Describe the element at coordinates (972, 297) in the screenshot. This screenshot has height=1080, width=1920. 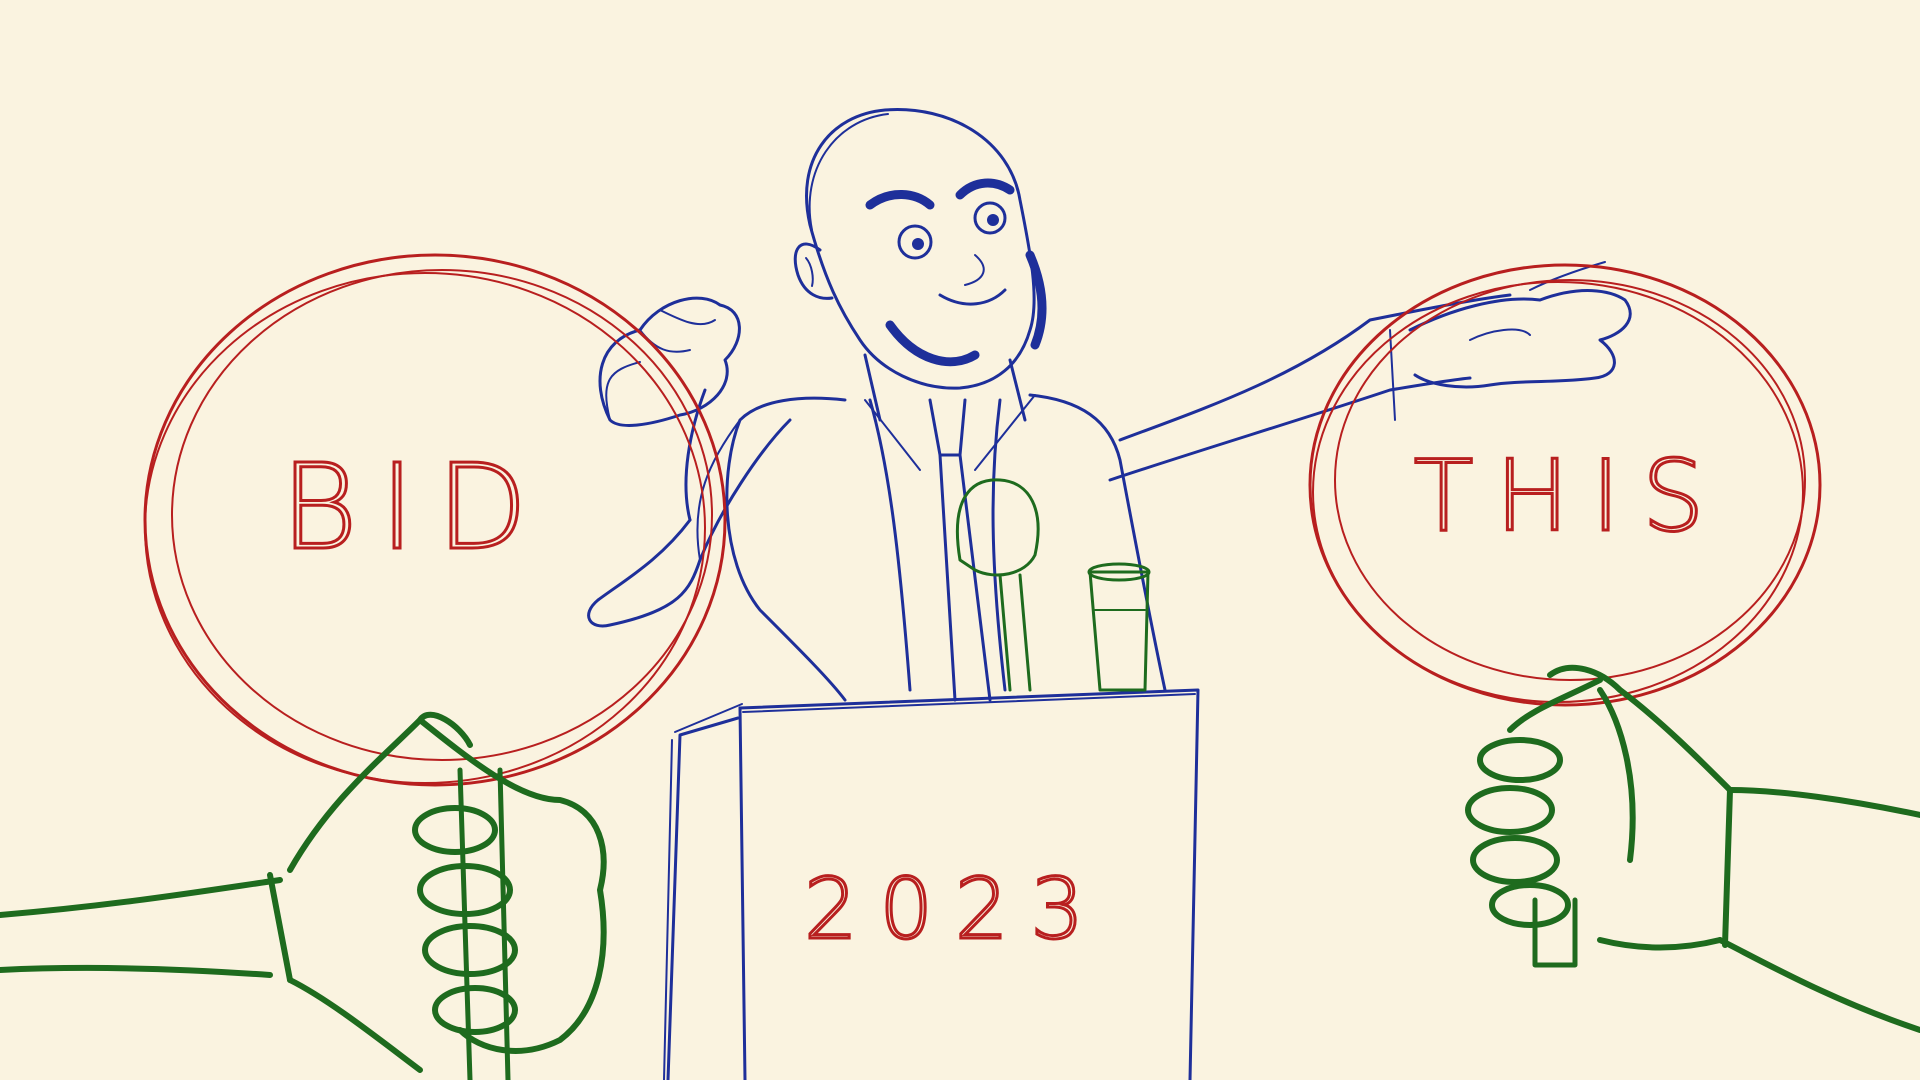
I see `auctioneer-smile` at that location.